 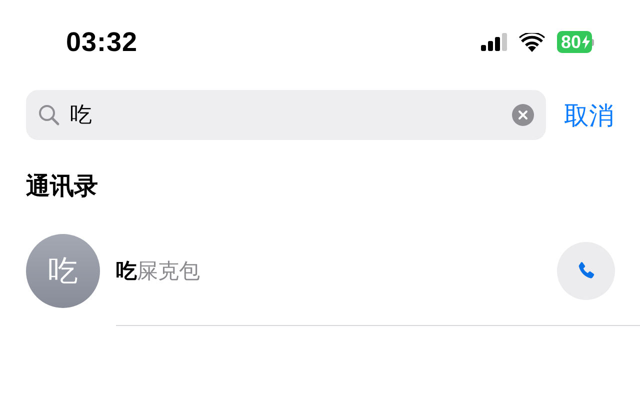 What do you see at coordinates (158, 270) in the screenshot?
I see `contact-name: 吃屎克包` at bounding box center [158, 270].